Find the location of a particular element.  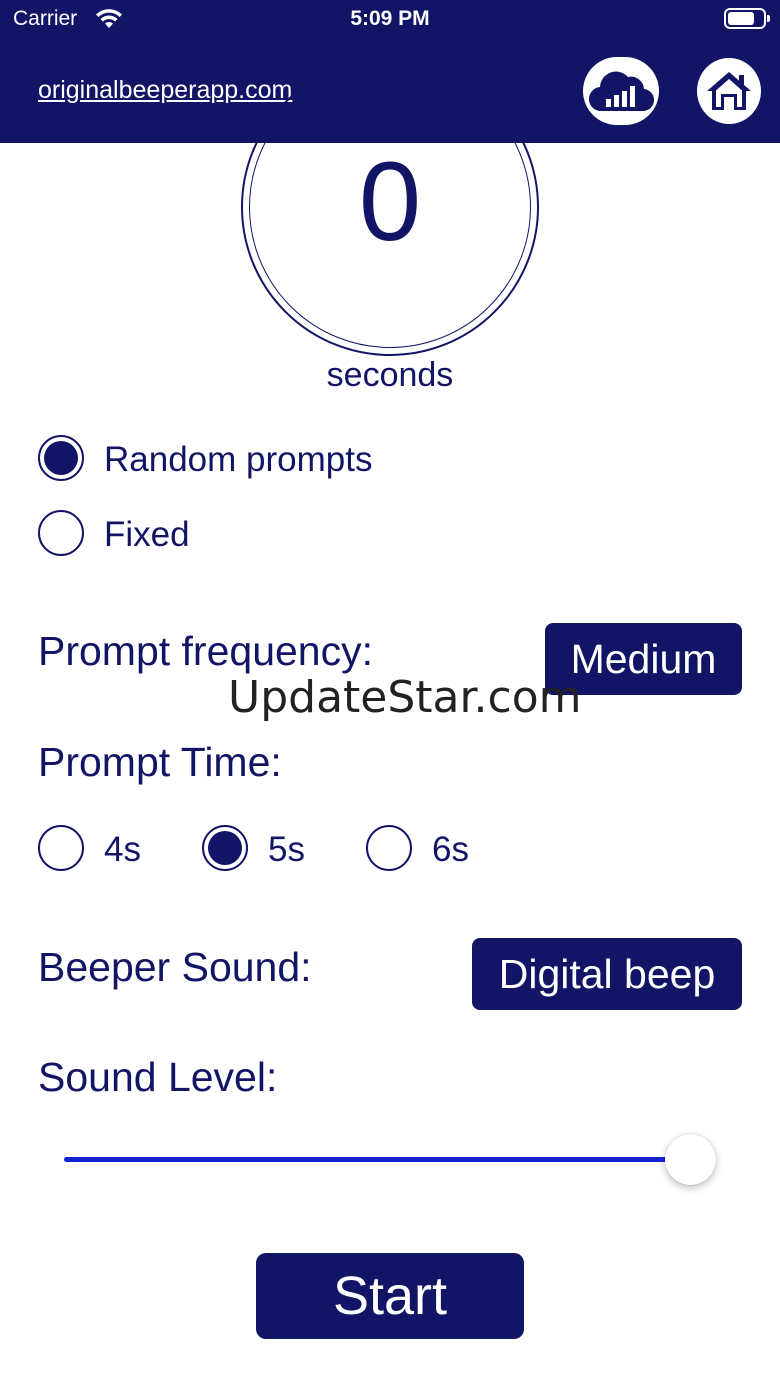

clock-label: 5:09 PM is located at coordinates (390, 18).